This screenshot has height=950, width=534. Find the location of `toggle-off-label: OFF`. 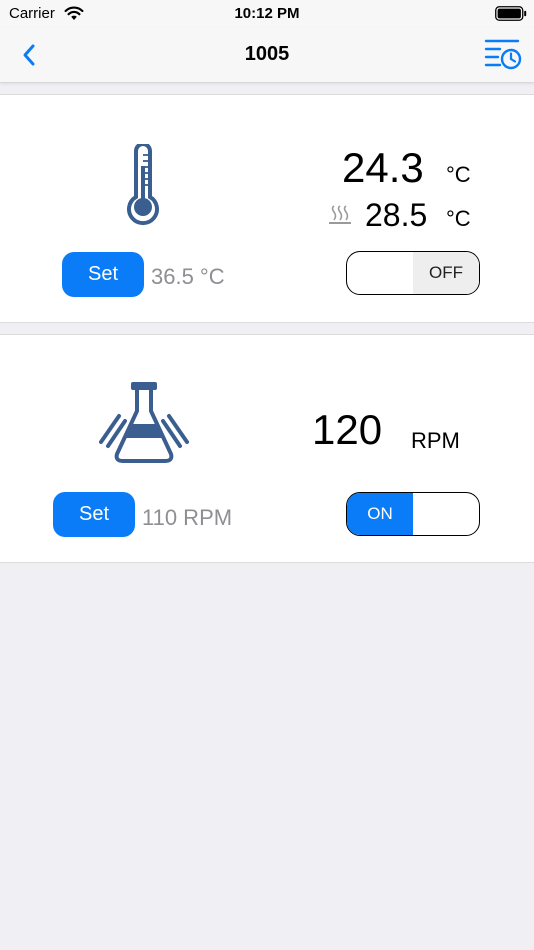

toggle-off-label: OFF is located at coordinates (446, 273).